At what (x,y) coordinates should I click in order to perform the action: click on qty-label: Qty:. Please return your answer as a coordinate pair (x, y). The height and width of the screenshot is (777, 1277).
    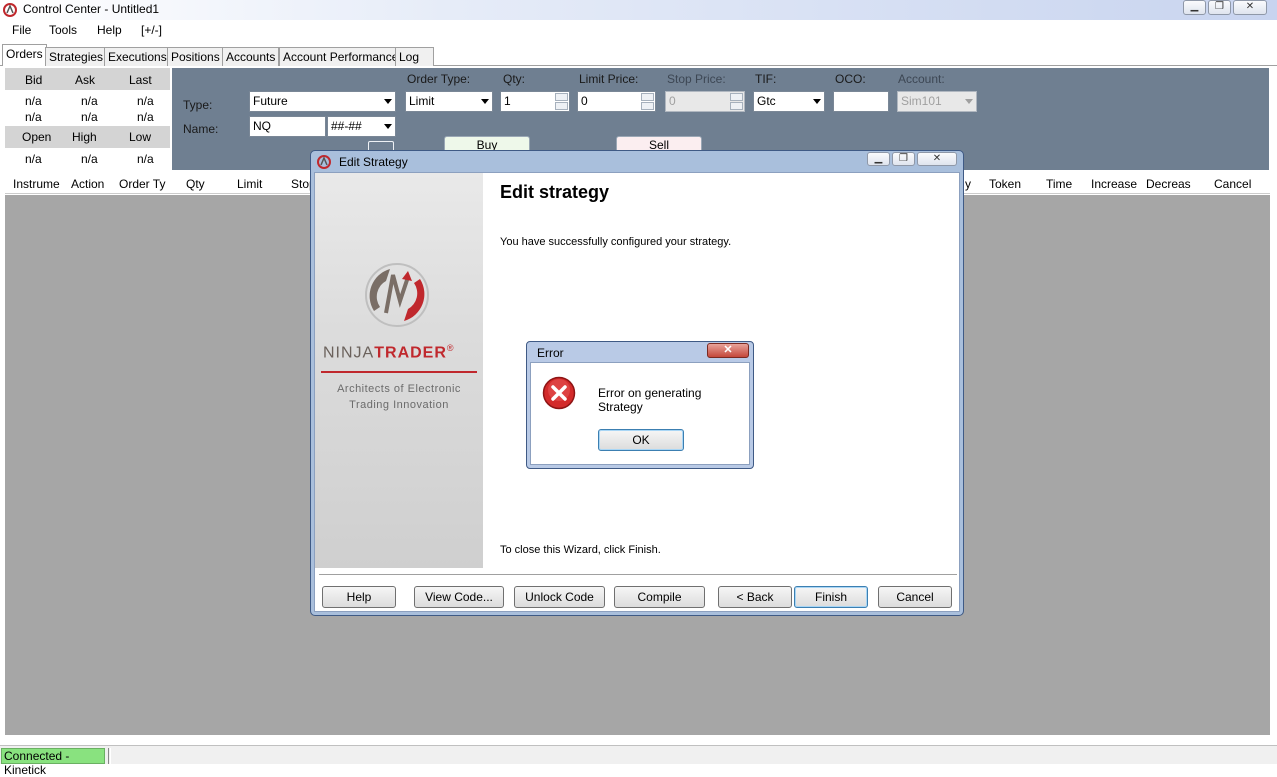
    Looking at the image, I should click on (514, 79).